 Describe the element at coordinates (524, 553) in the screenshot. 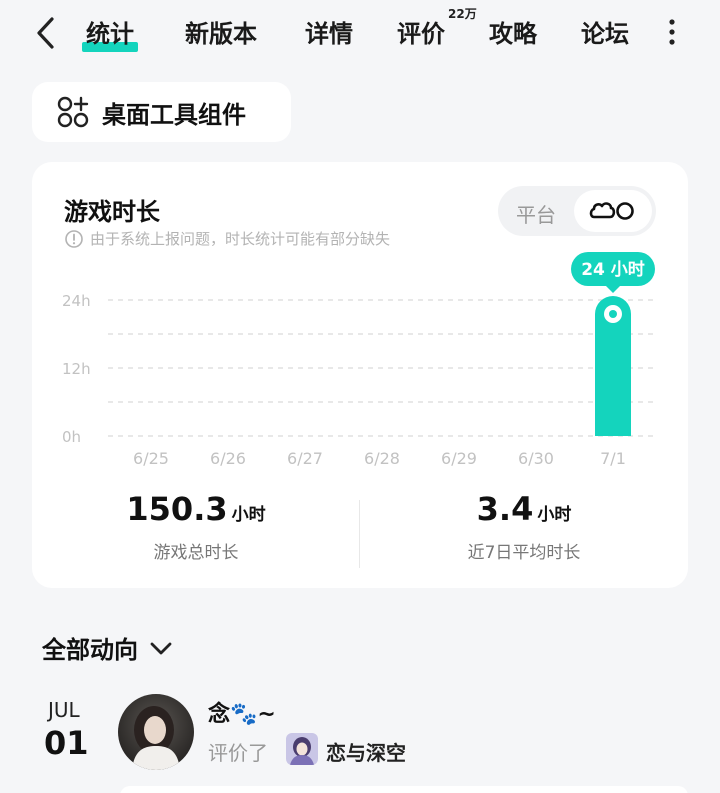

I see `avg-playtime-label: 近7日平均时长` at that location.